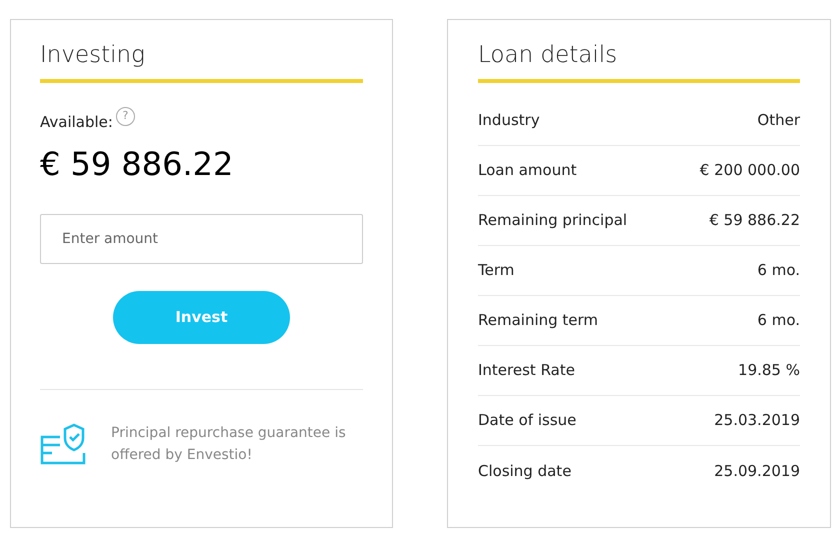  What do you see at coordinates (754, 221) in the screenshot?
I see `detail-value: € 59 886.22` at bounding box center [754, 221].